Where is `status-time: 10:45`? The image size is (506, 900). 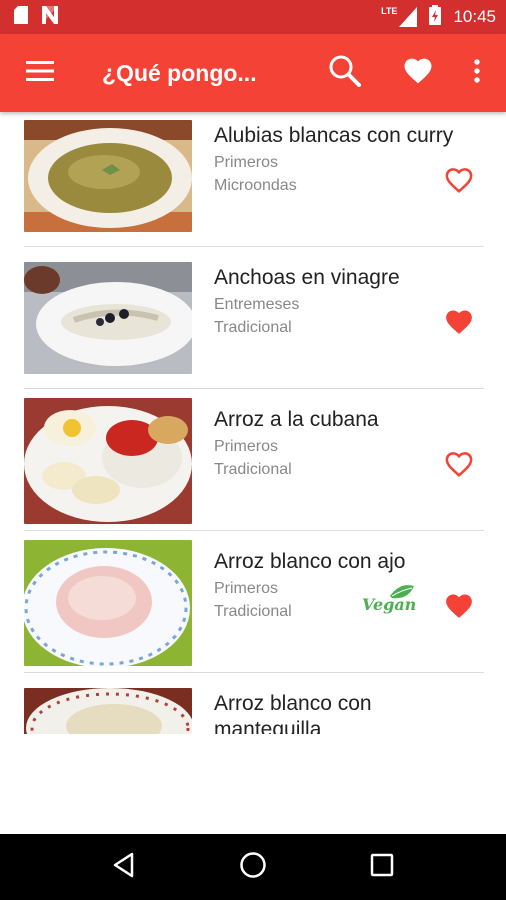
status-time: 10:45 is located at coordinates (474, 16).